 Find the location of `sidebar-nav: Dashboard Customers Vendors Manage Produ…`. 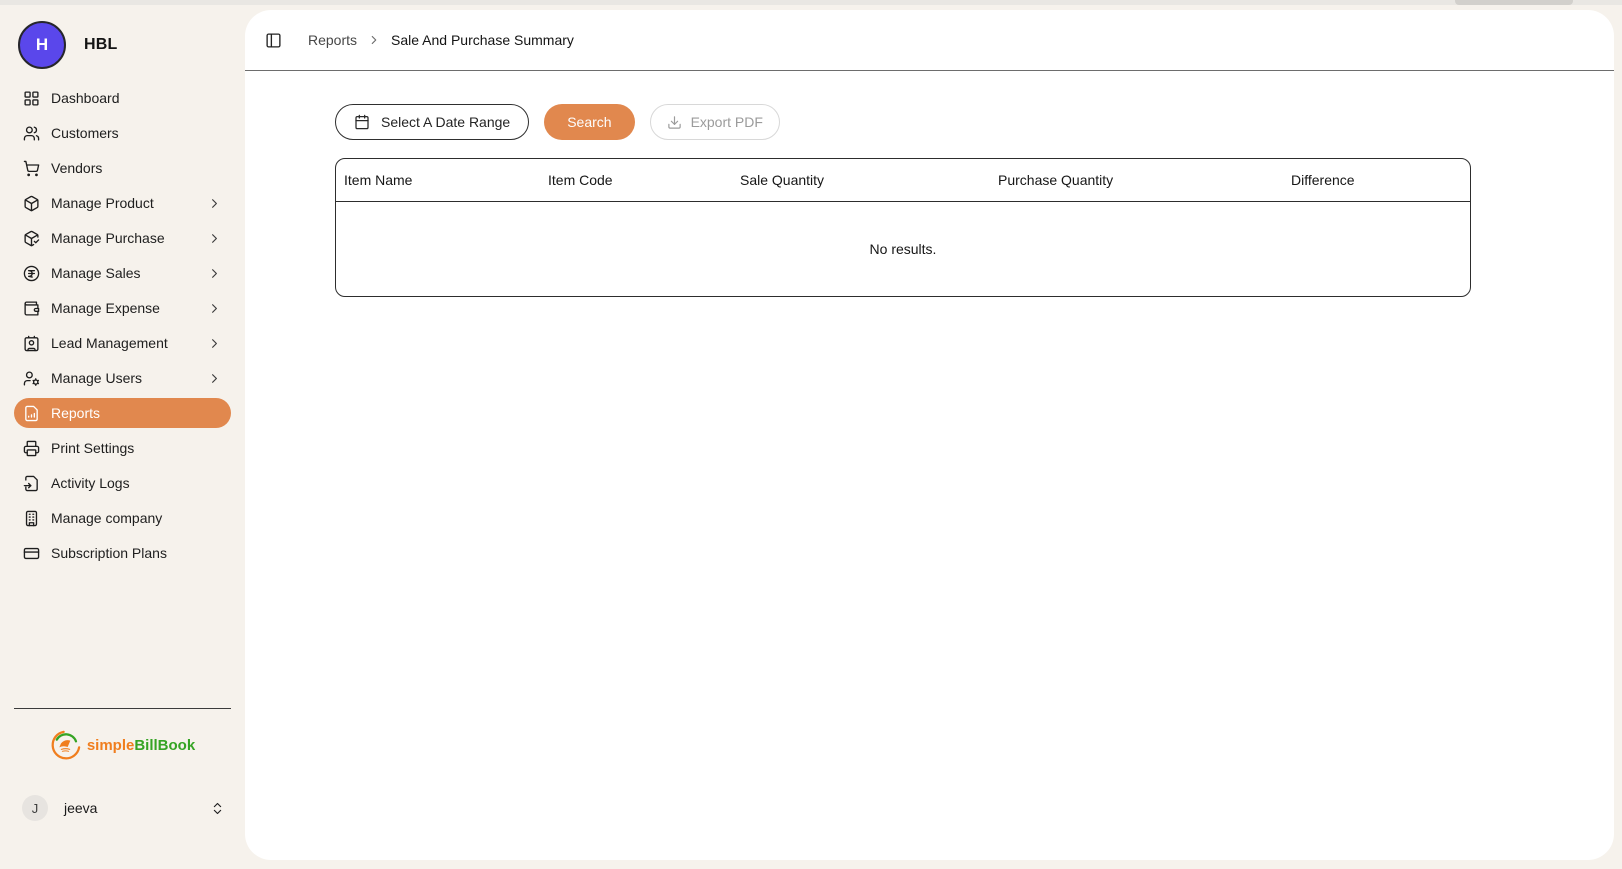

sidebar-nav: Dashboard Customers Vendors Manage Produ… is located at coordinates (122, 328).